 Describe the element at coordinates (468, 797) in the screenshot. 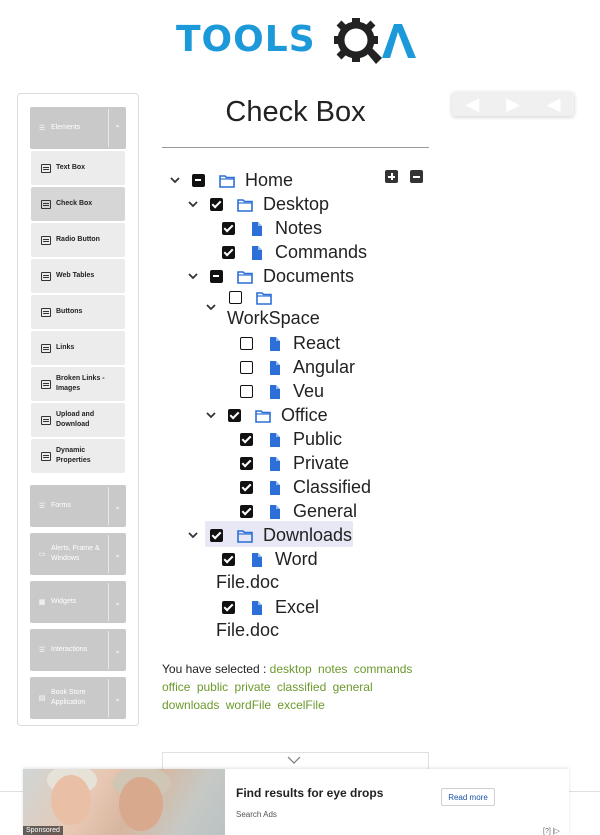

I see `read-more-button: Read more` at that location.